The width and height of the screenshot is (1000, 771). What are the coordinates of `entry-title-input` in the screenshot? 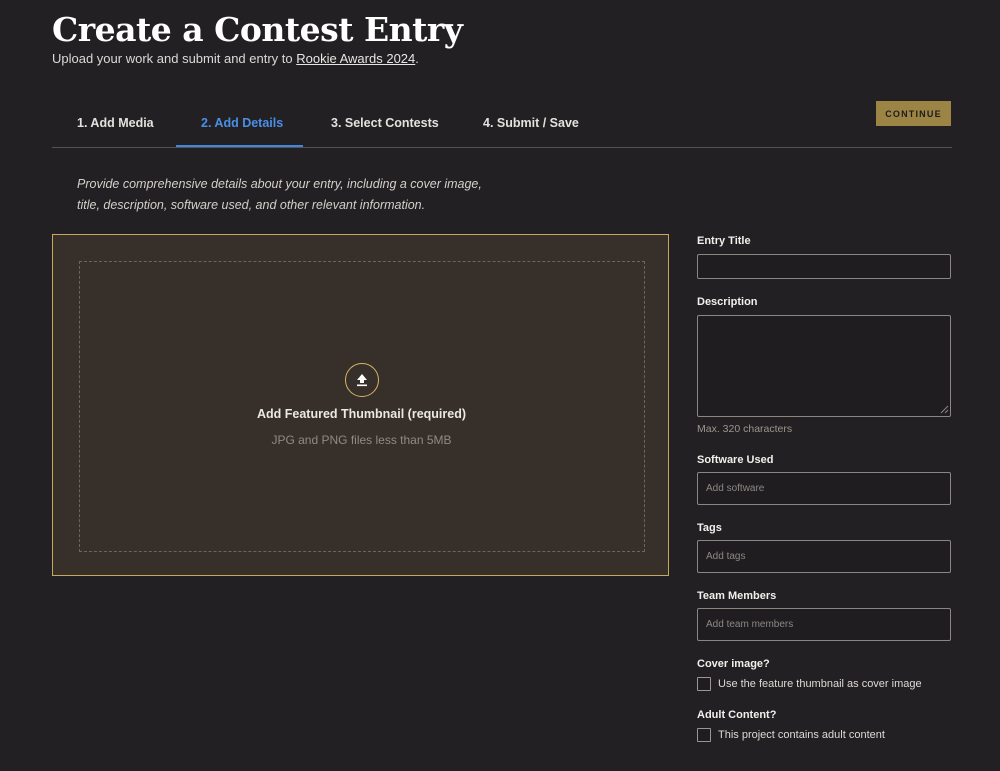 It's located at (824, 266).